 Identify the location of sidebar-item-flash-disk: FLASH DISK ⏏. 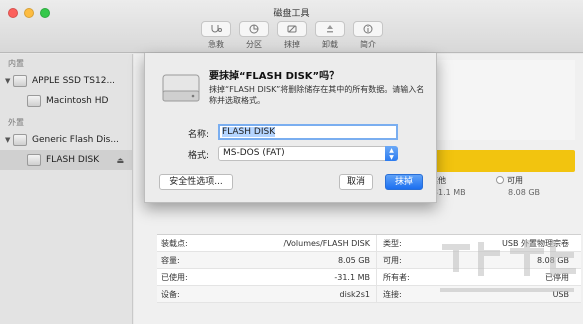
(66, 160).